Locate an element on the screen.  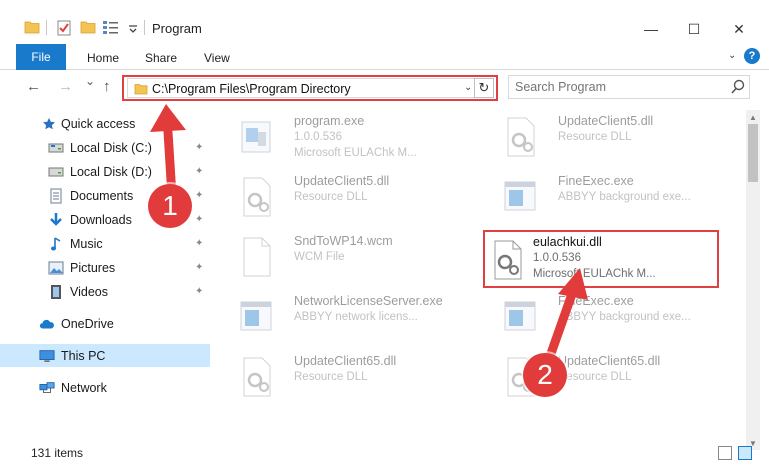
search-box is located at coordinates (629, 87).